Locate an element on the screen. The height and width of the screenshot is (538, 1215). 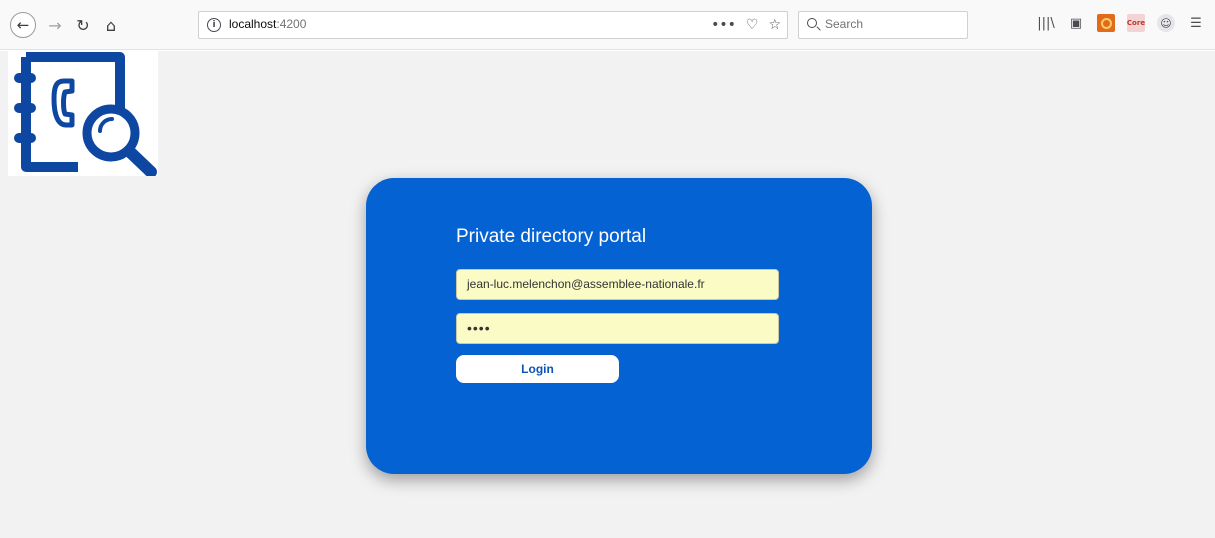
url-text: localhost:4200 is located at coordinates (267, 24).